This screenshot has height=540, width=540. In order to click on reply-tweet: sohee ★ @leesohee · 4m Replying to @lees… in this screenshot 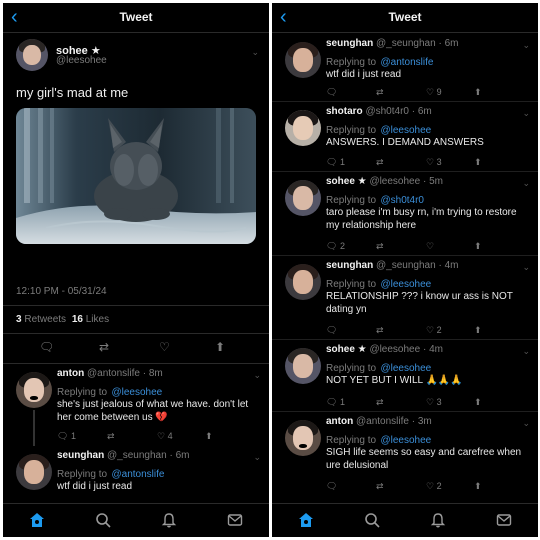, I will do `click(405, 376)`.